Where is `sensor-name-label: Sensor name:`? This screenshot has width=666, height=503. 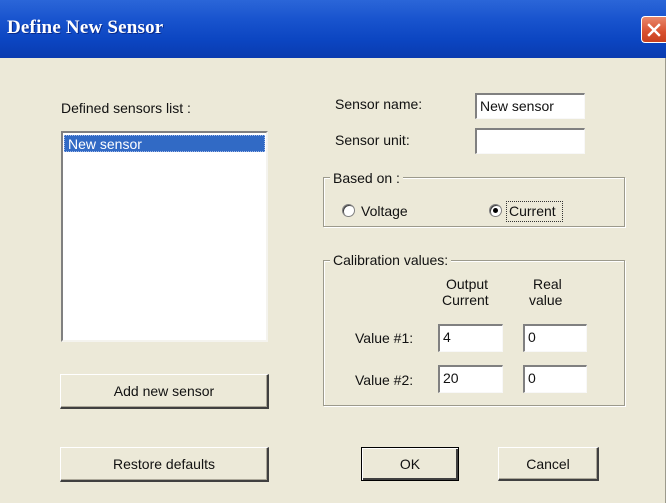
sensor-name-label: Sensor name: is located at coordinates (379, 104).